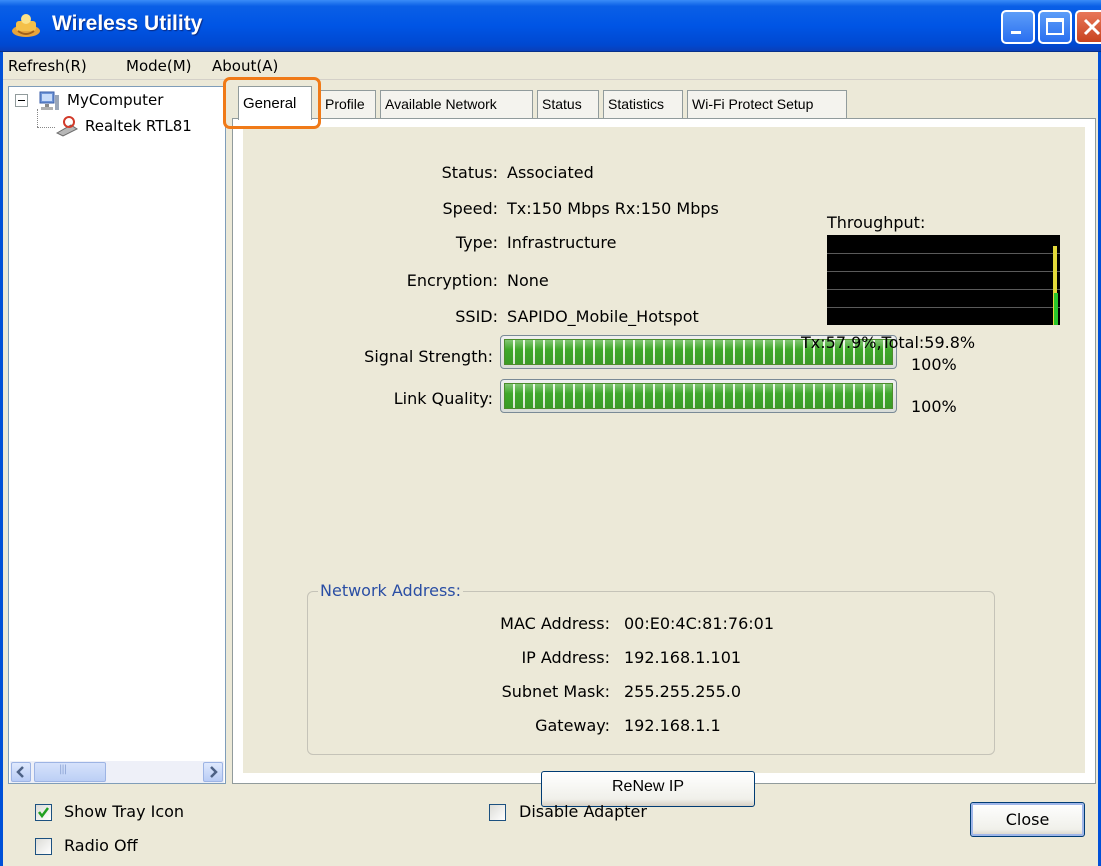  I want to click on menu-refresh: Refresh(R), so click(47, 66).